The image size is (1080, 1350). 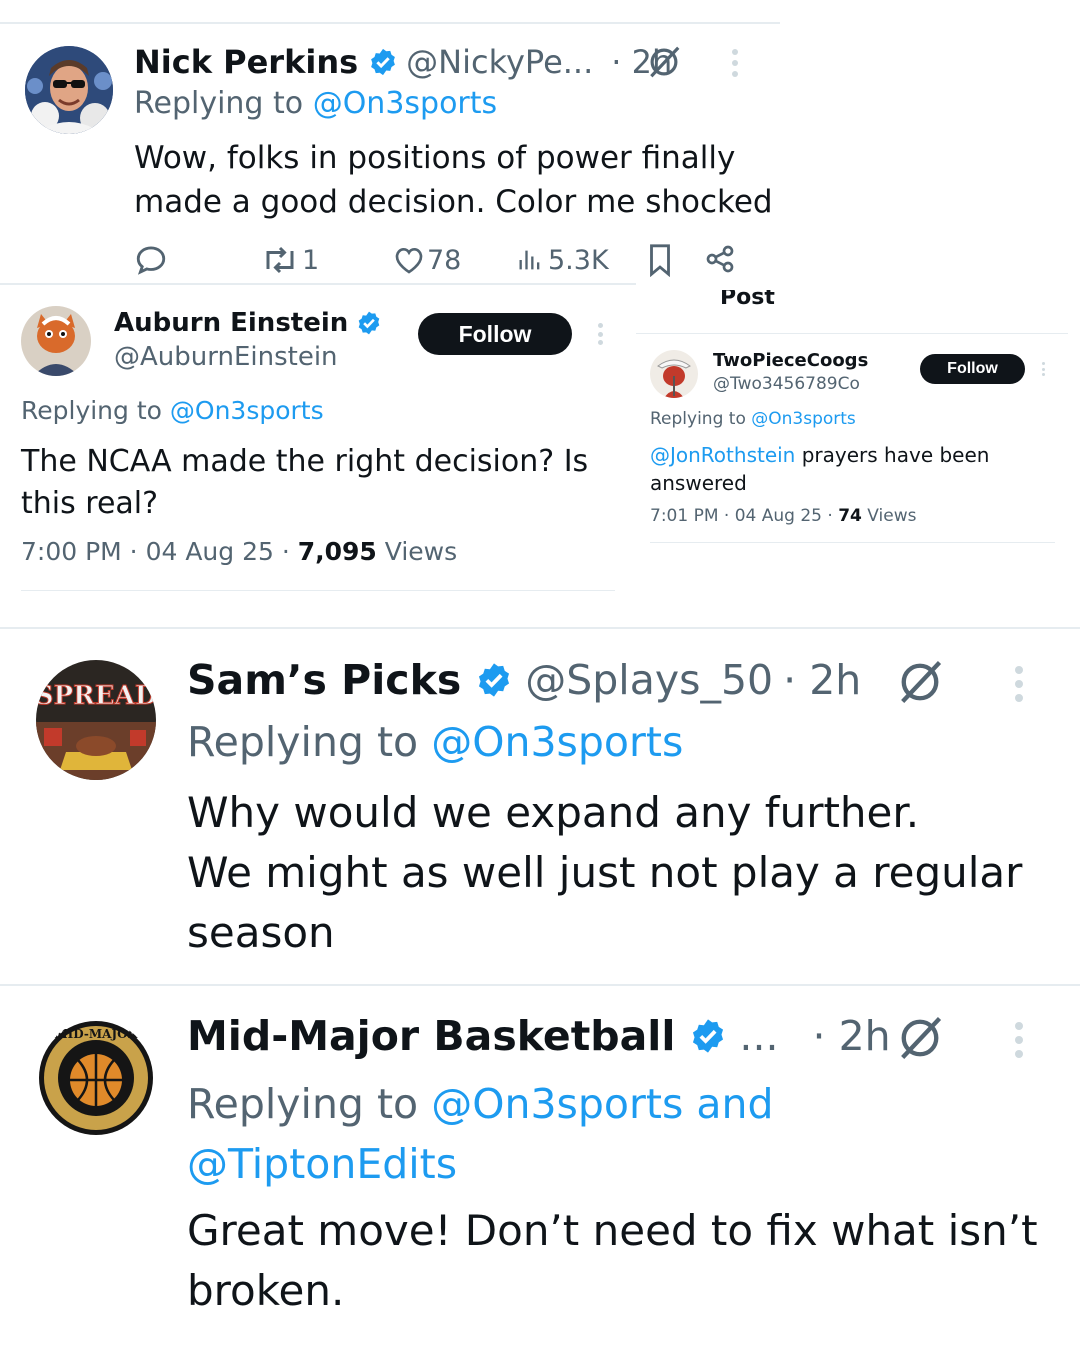 What do you see at coordinates (747, 300) in the screenshot?
I see `post-header-fragment: Post` at bounding box center [747, 300].